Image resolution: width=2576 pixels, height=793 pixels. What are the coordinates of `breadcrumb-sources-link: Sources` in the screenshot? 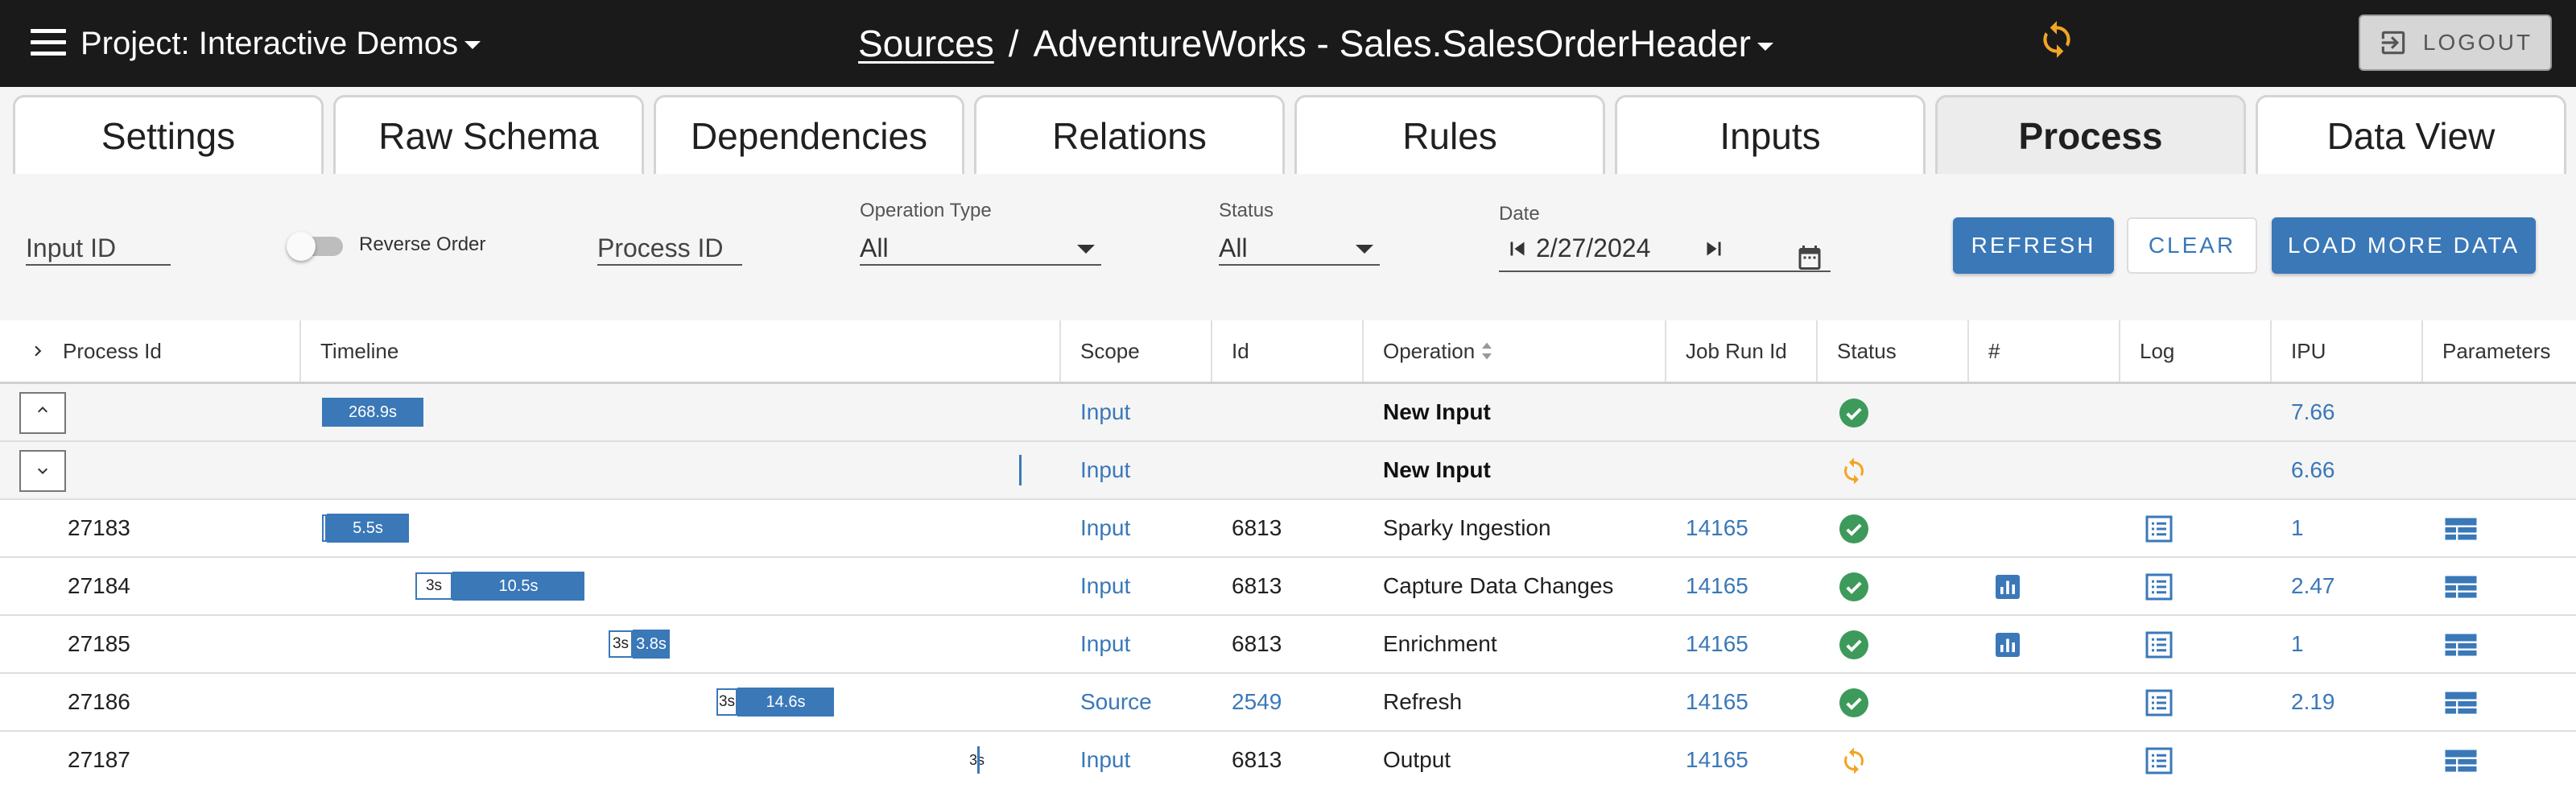 It's located at (926, 43).